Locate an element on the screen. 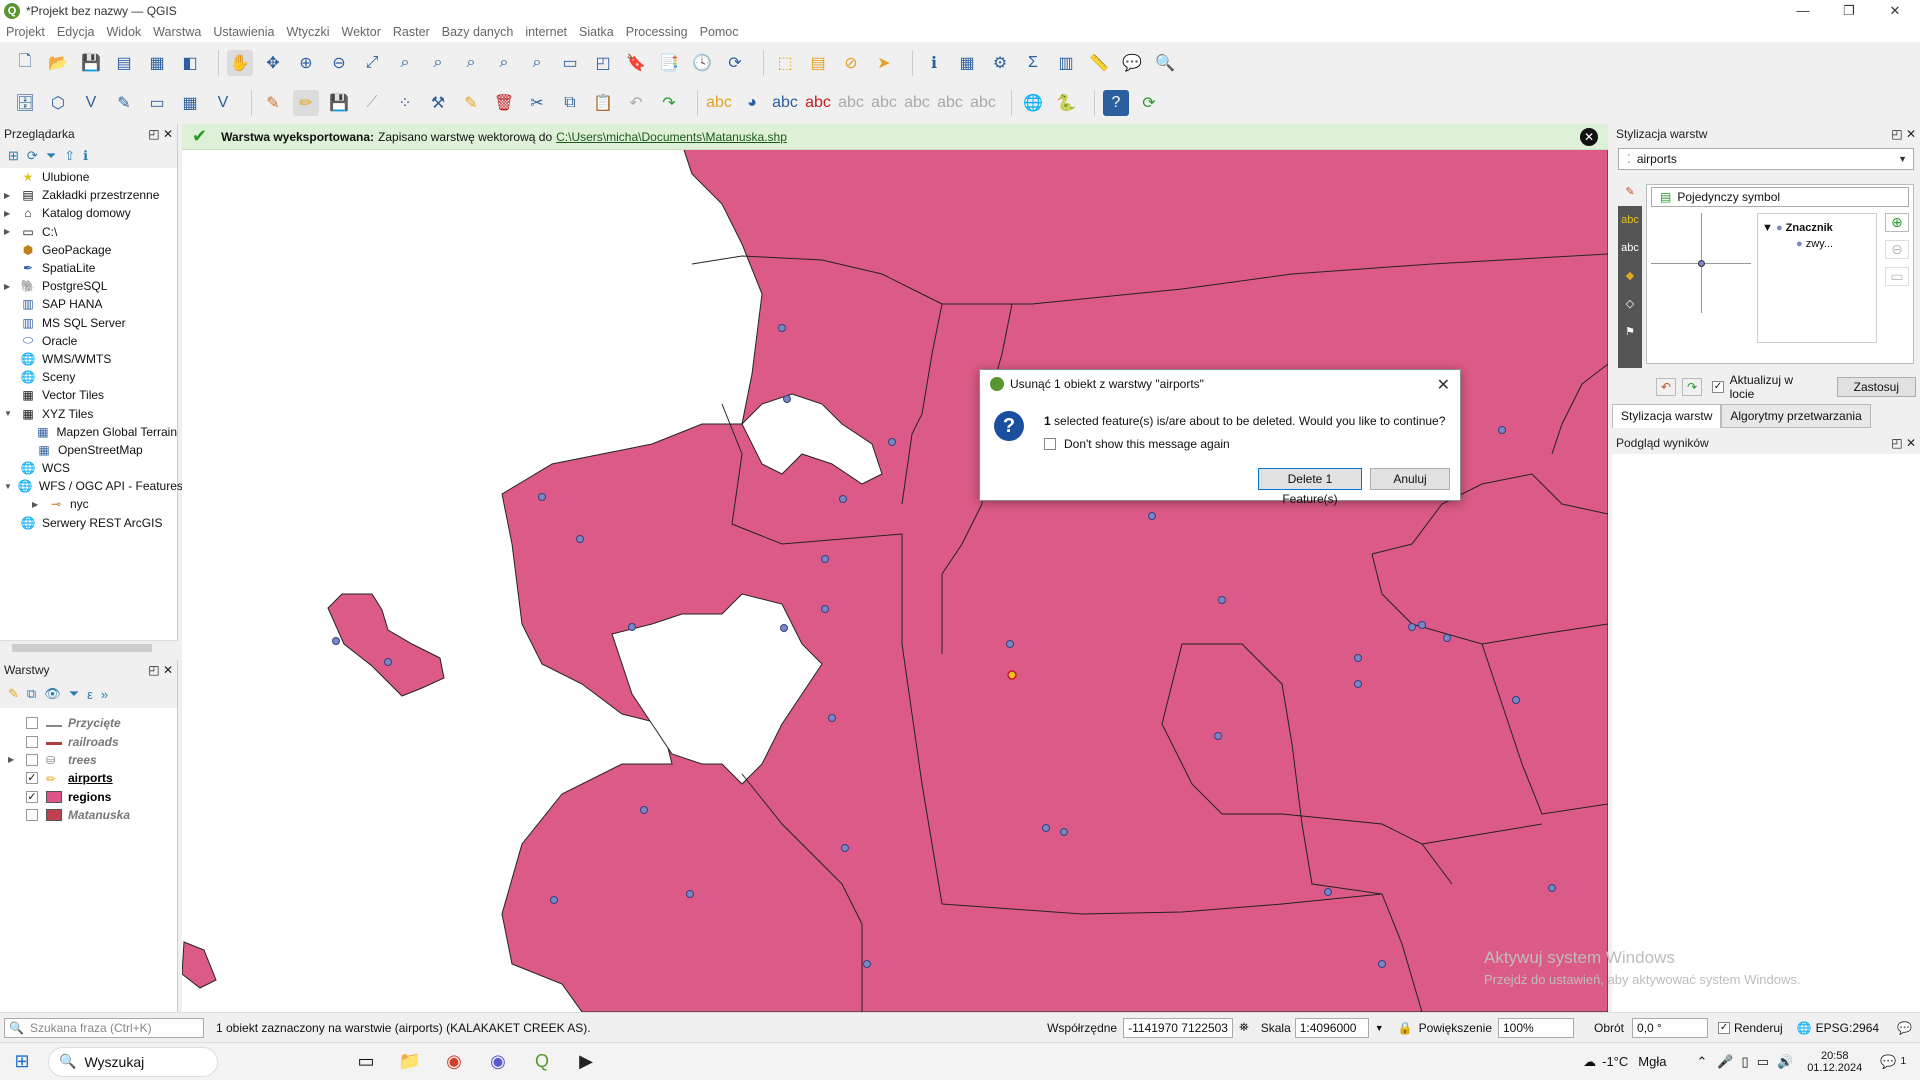 This screenshot has width=1920, height=1080. redo-icon: ↷ is located at coordinates (669, 103).